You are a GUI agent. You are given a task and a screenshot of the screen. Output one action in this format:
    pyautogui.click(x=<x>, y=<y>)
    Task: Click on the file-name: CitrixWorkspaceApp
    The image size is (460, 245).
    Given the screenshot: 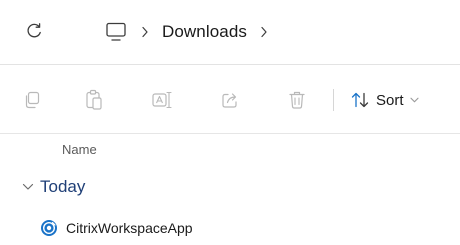 What is the action you would take?
    pyautogui.click(x=129, y=228)
    